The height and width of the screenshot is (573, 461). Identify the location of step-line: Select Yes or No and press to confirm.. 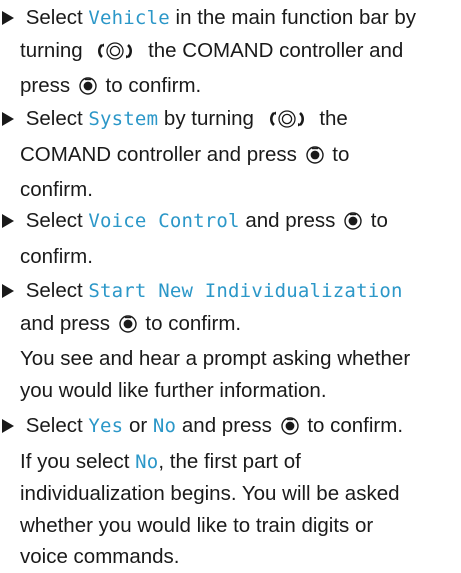
(238, 428).